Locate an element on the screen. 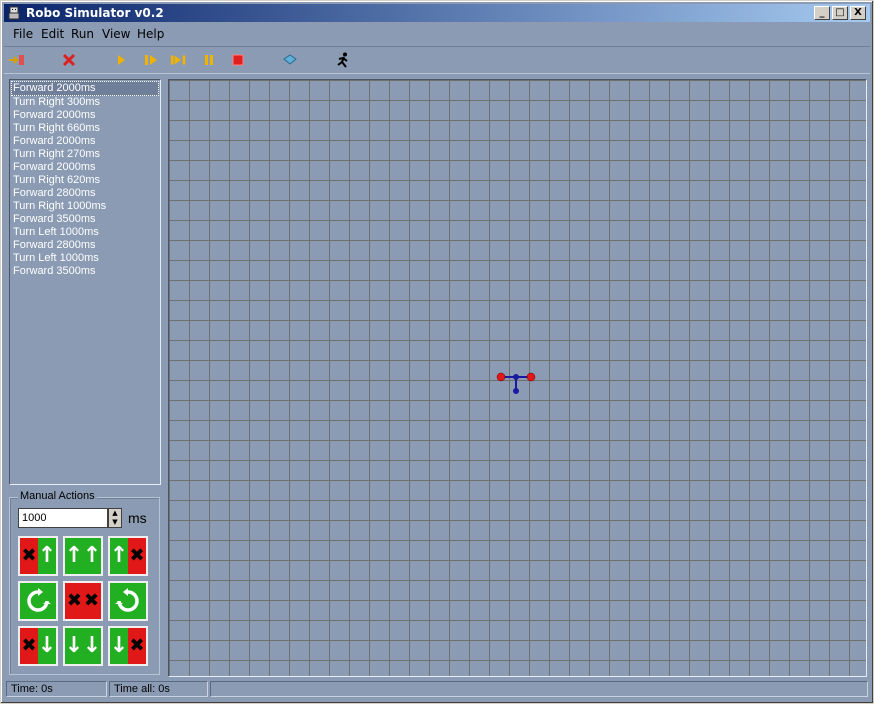  forward-button: ↑ ↑ is located at coordinates (83, 556).